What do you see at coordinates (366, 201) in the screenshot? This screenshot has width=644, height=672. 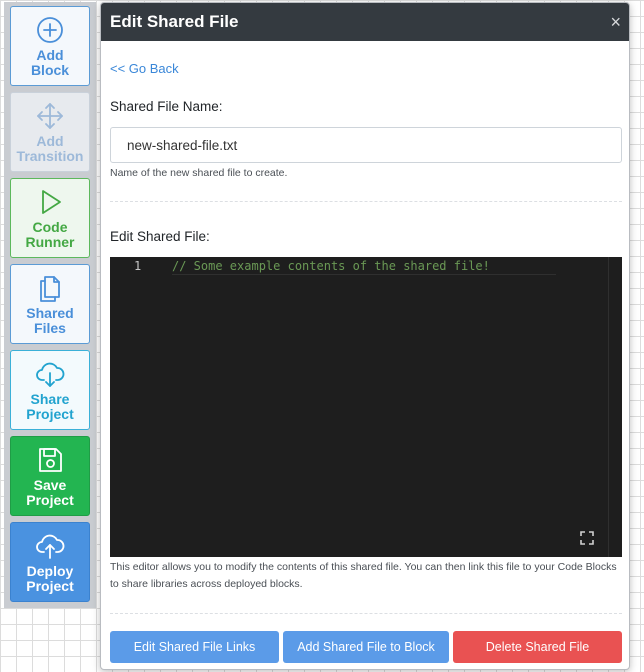 I see `section-divider` at bounding box center [366, 201].